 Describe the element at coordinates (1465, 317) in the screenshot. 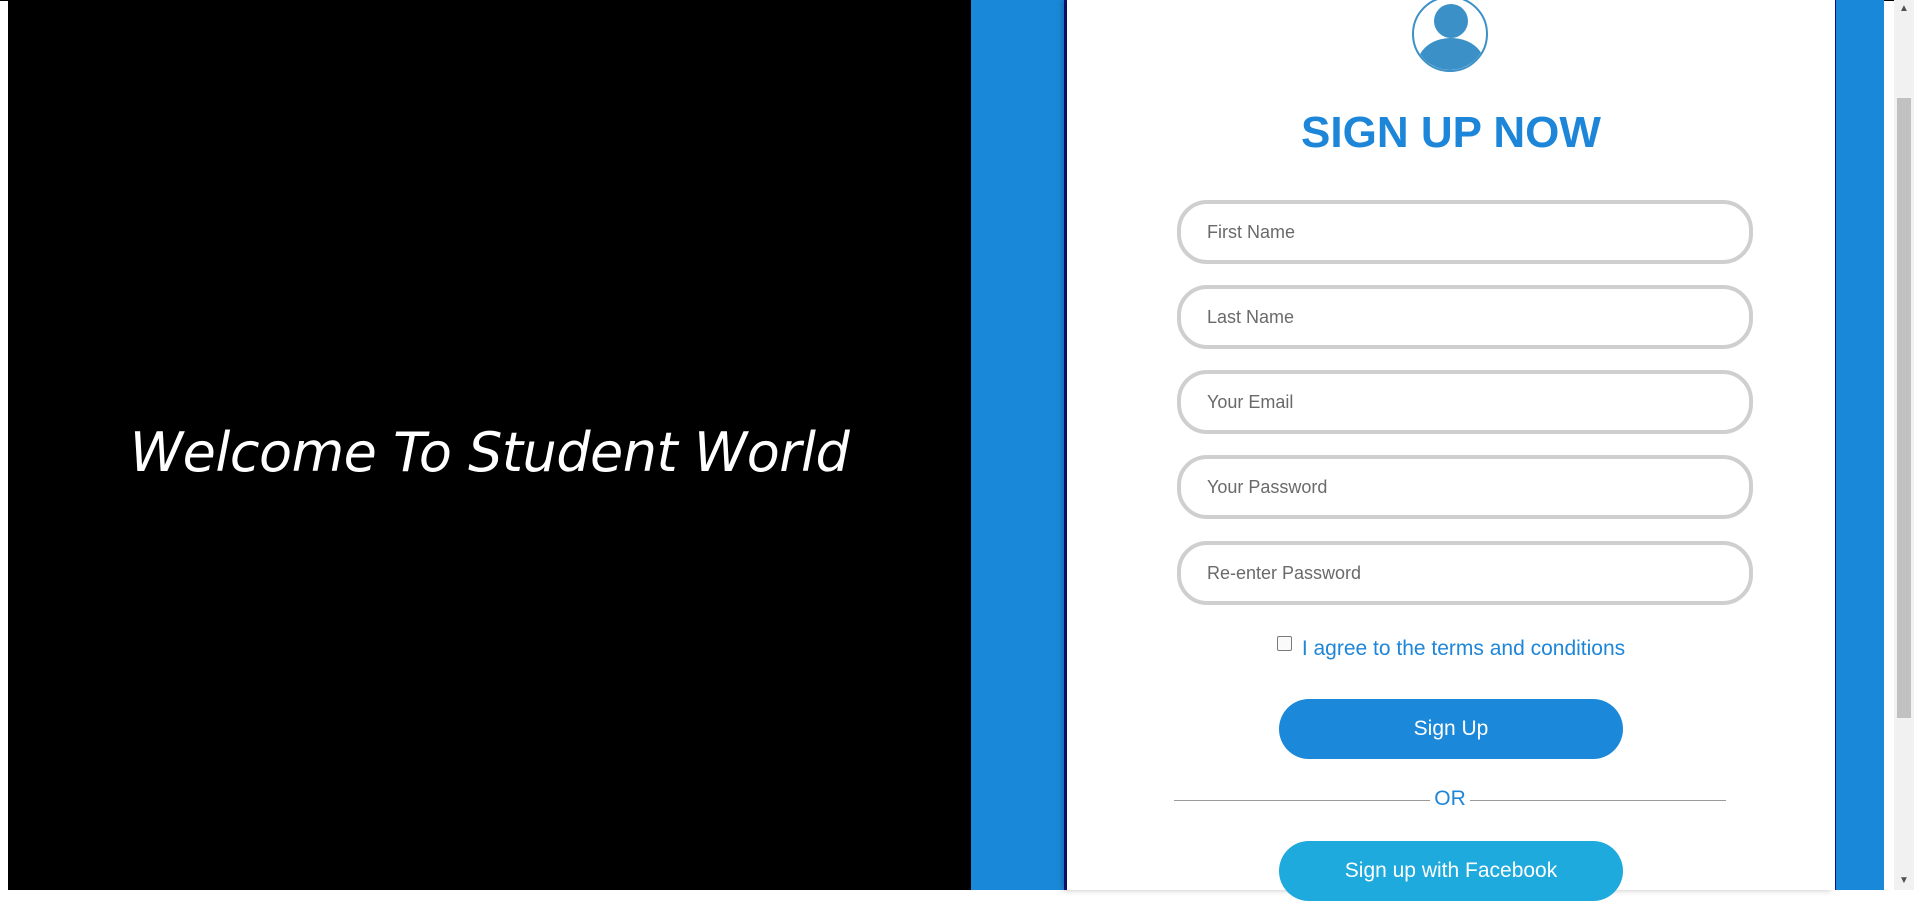

I see `last-name-field` at that location.